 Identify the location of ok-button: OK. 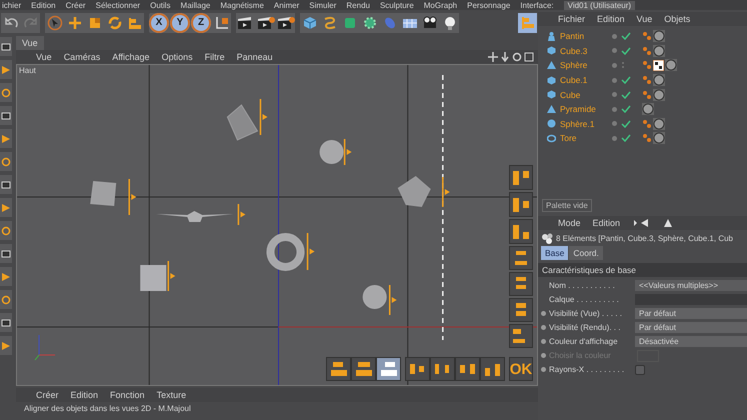
(521, 369).